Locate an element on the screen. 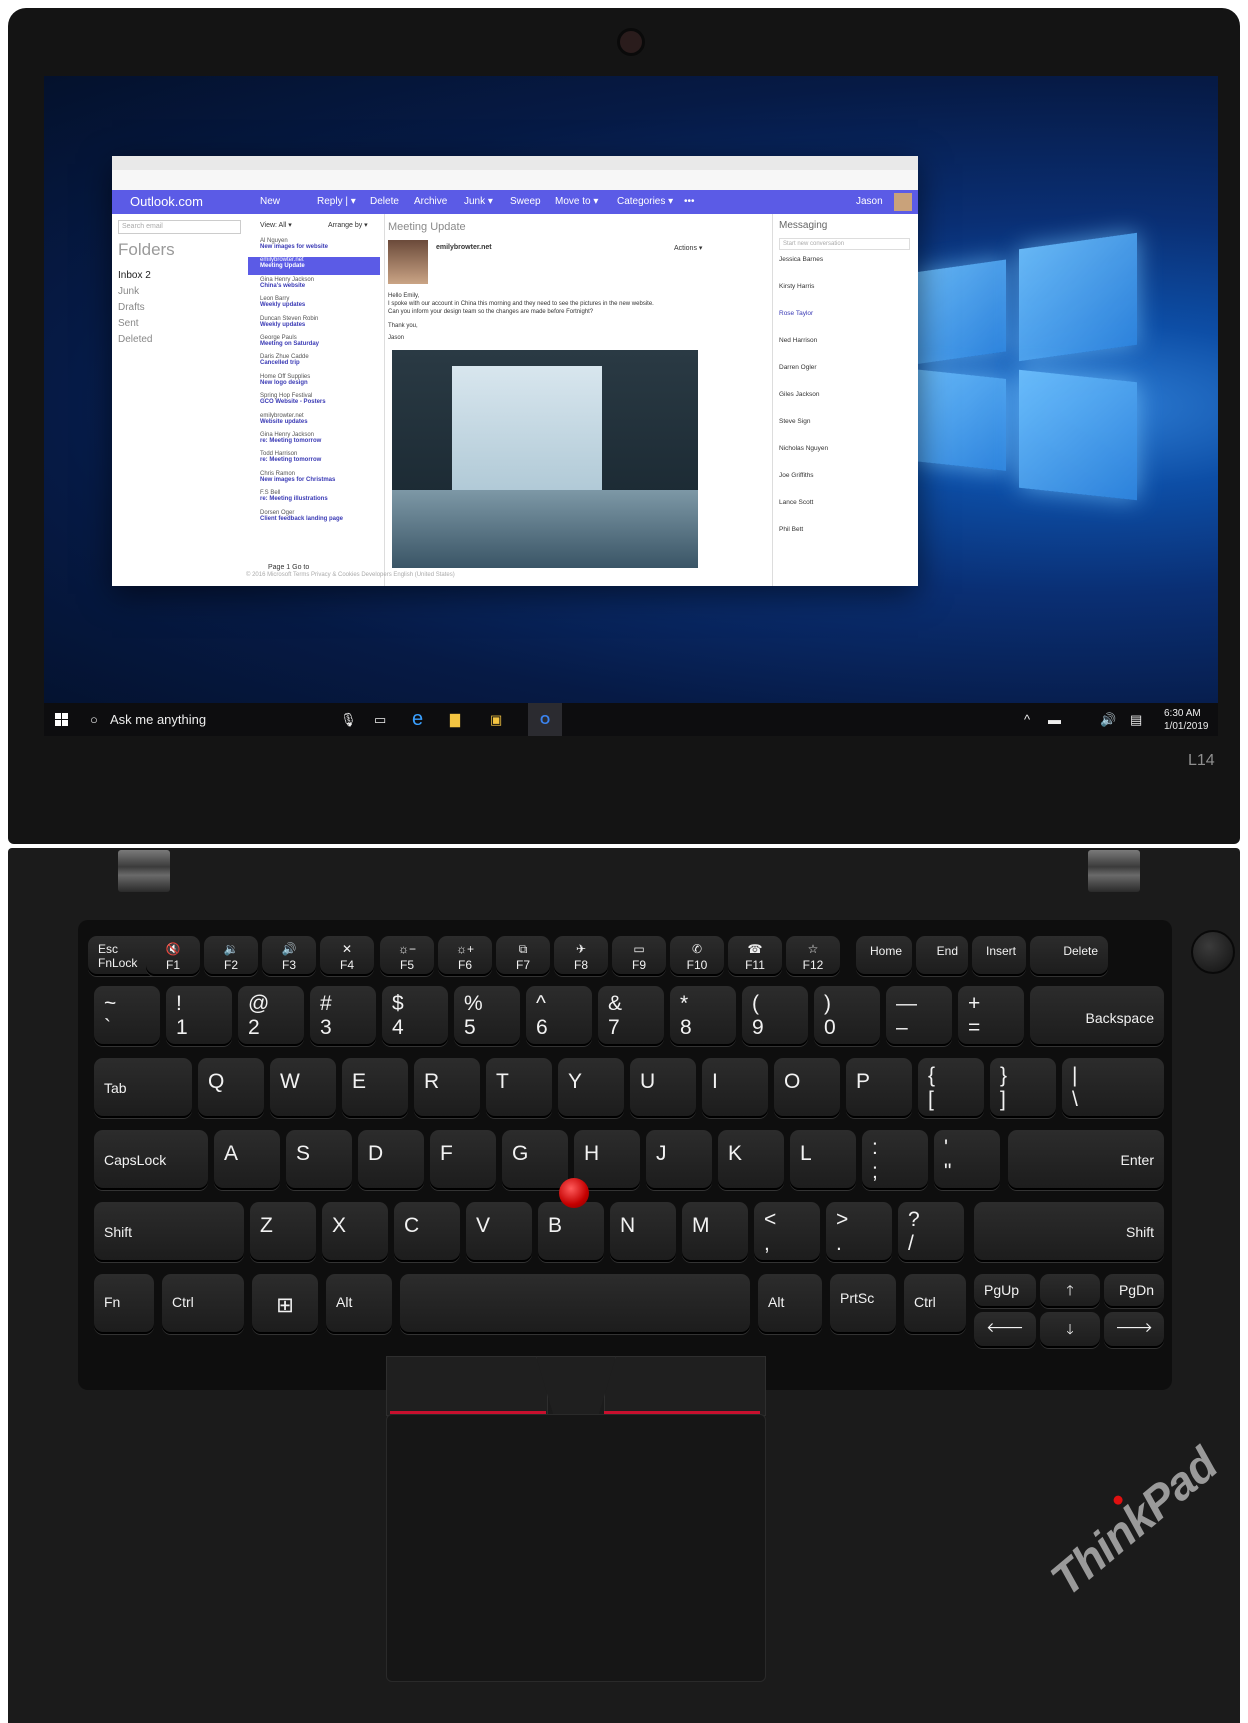 Image resolution: width=1248 pixels, height=1723 pixels. list-item: Todd Harrison re: Meeting tomorrow is located at coordinates (314, 460).